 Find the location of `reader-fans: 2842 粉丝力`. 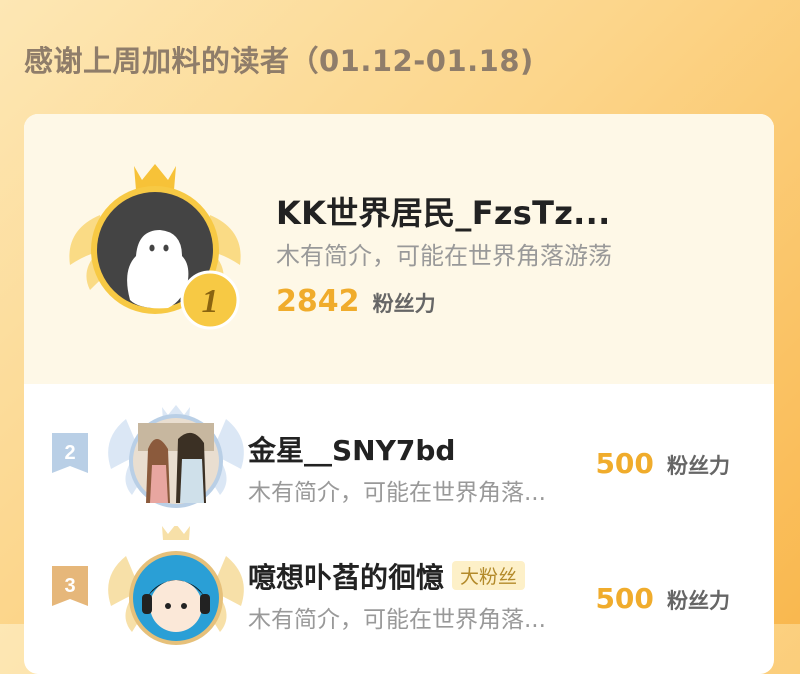

reader-fans: 2842 粉丝力 is located at coordinates (356, 301).